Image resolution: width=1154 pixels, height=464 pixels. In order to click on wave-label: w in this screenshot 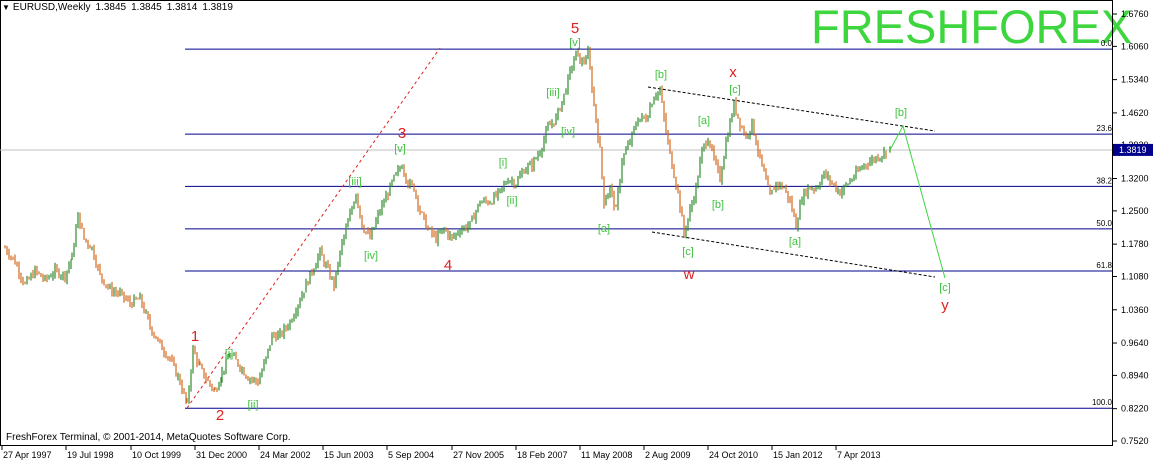, I will do `click(689, 274)`.